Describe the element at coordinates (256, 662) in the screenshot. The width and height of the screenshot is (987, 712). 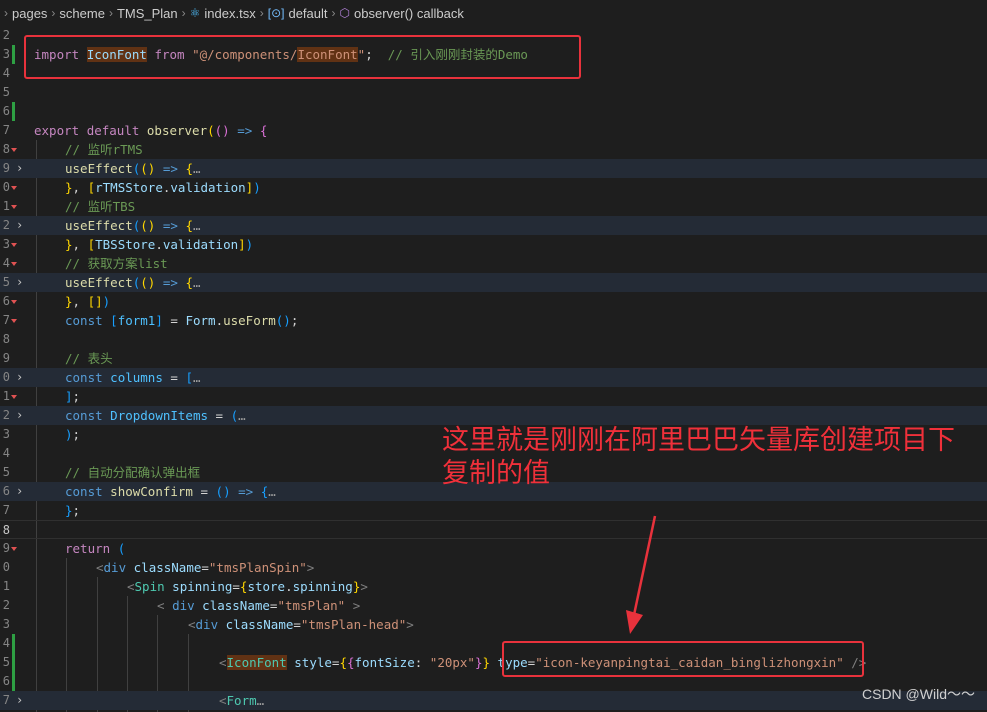
I see `jsx-component-highlight: IconFont` at that location.